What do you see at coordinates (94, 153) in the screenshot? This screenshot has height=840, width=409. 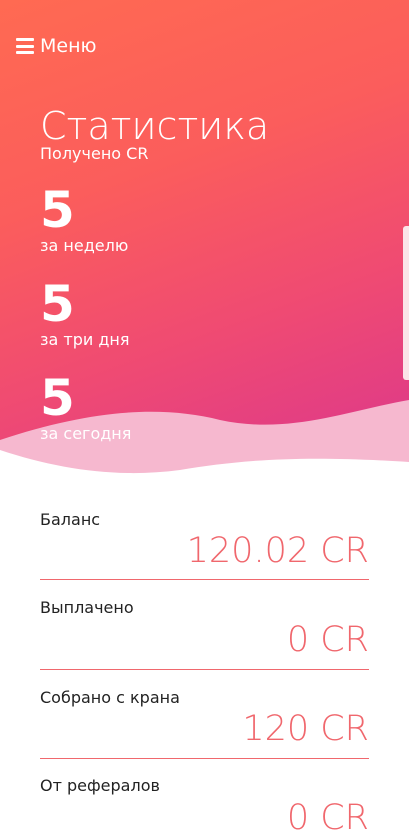 I see `page-subtitle: Получено CR` at bounding box center [94, 153].